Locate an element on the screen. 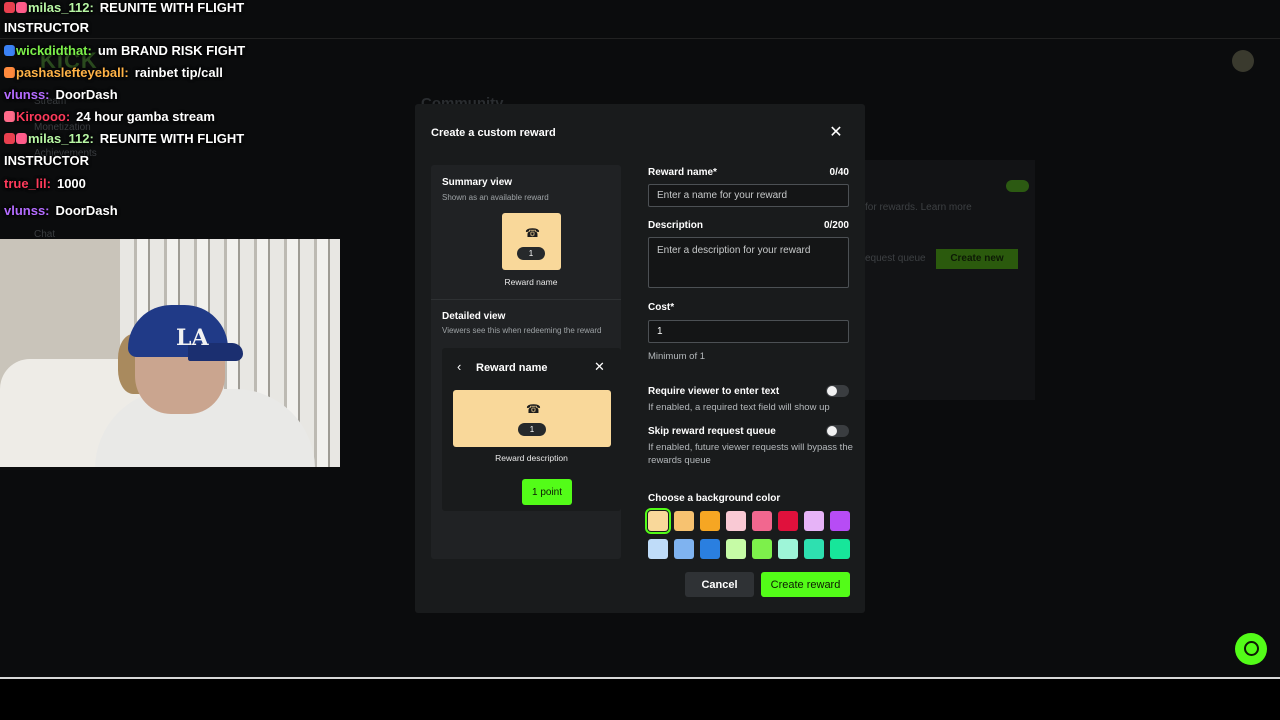  preview-divider is located at coordinates (526, 299).